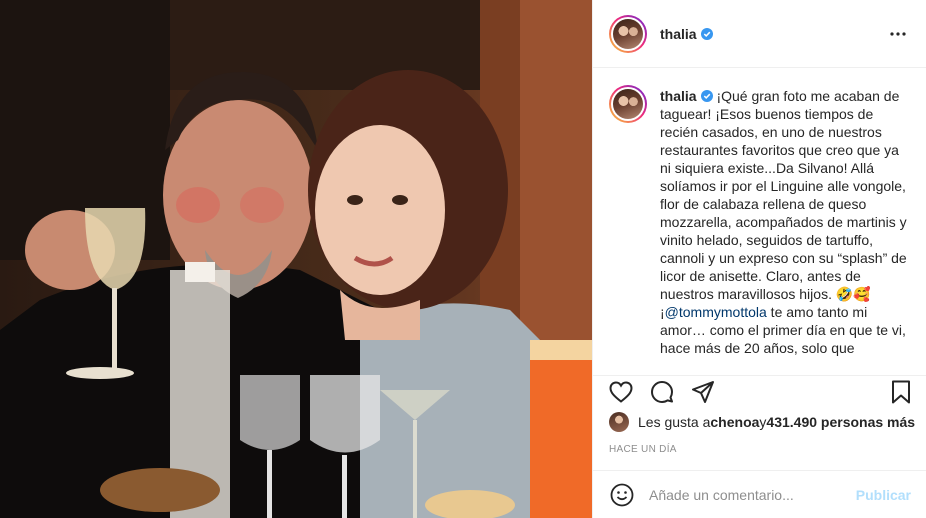 Image resolution: width=926 pixels, height=518 pixels. What do you see at coordinates (883, 495) in the screenshot?
I see `publish-button: Publicar` at bounding box center [883, 495].